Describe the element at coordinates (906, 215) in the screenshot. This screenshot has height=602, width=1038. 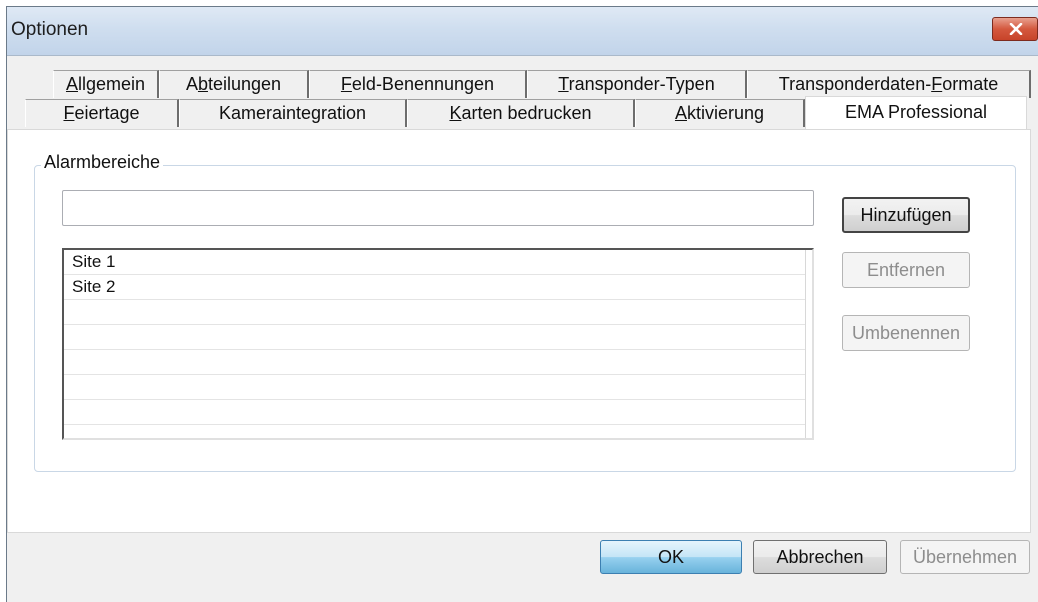
I see `add-button: Hinzufügen` at that location.